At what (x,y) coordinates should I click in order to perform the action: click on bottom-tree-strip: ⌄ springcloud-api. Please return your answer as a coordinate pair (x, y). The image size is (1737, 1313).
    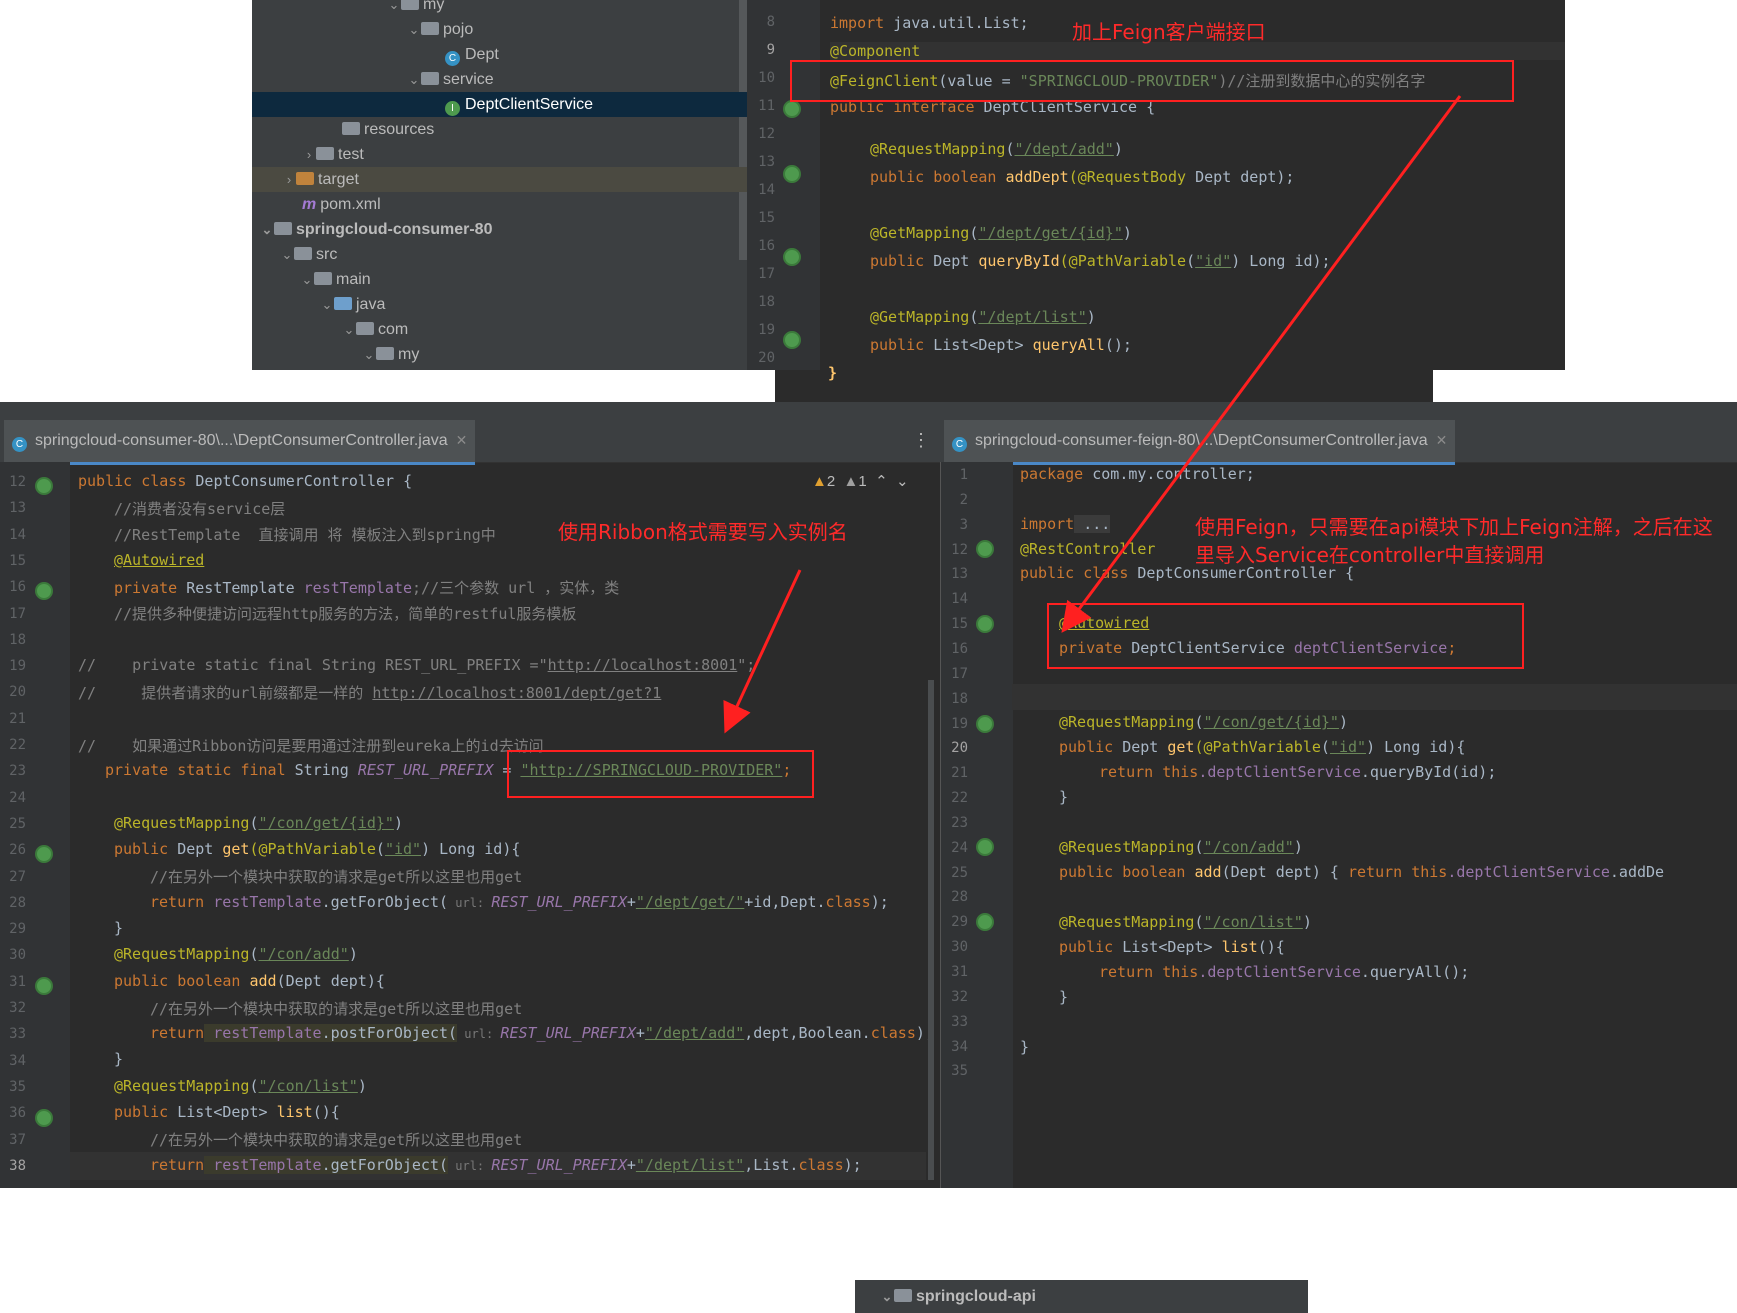
    Looking at the image, I should click on (1081, 1296).